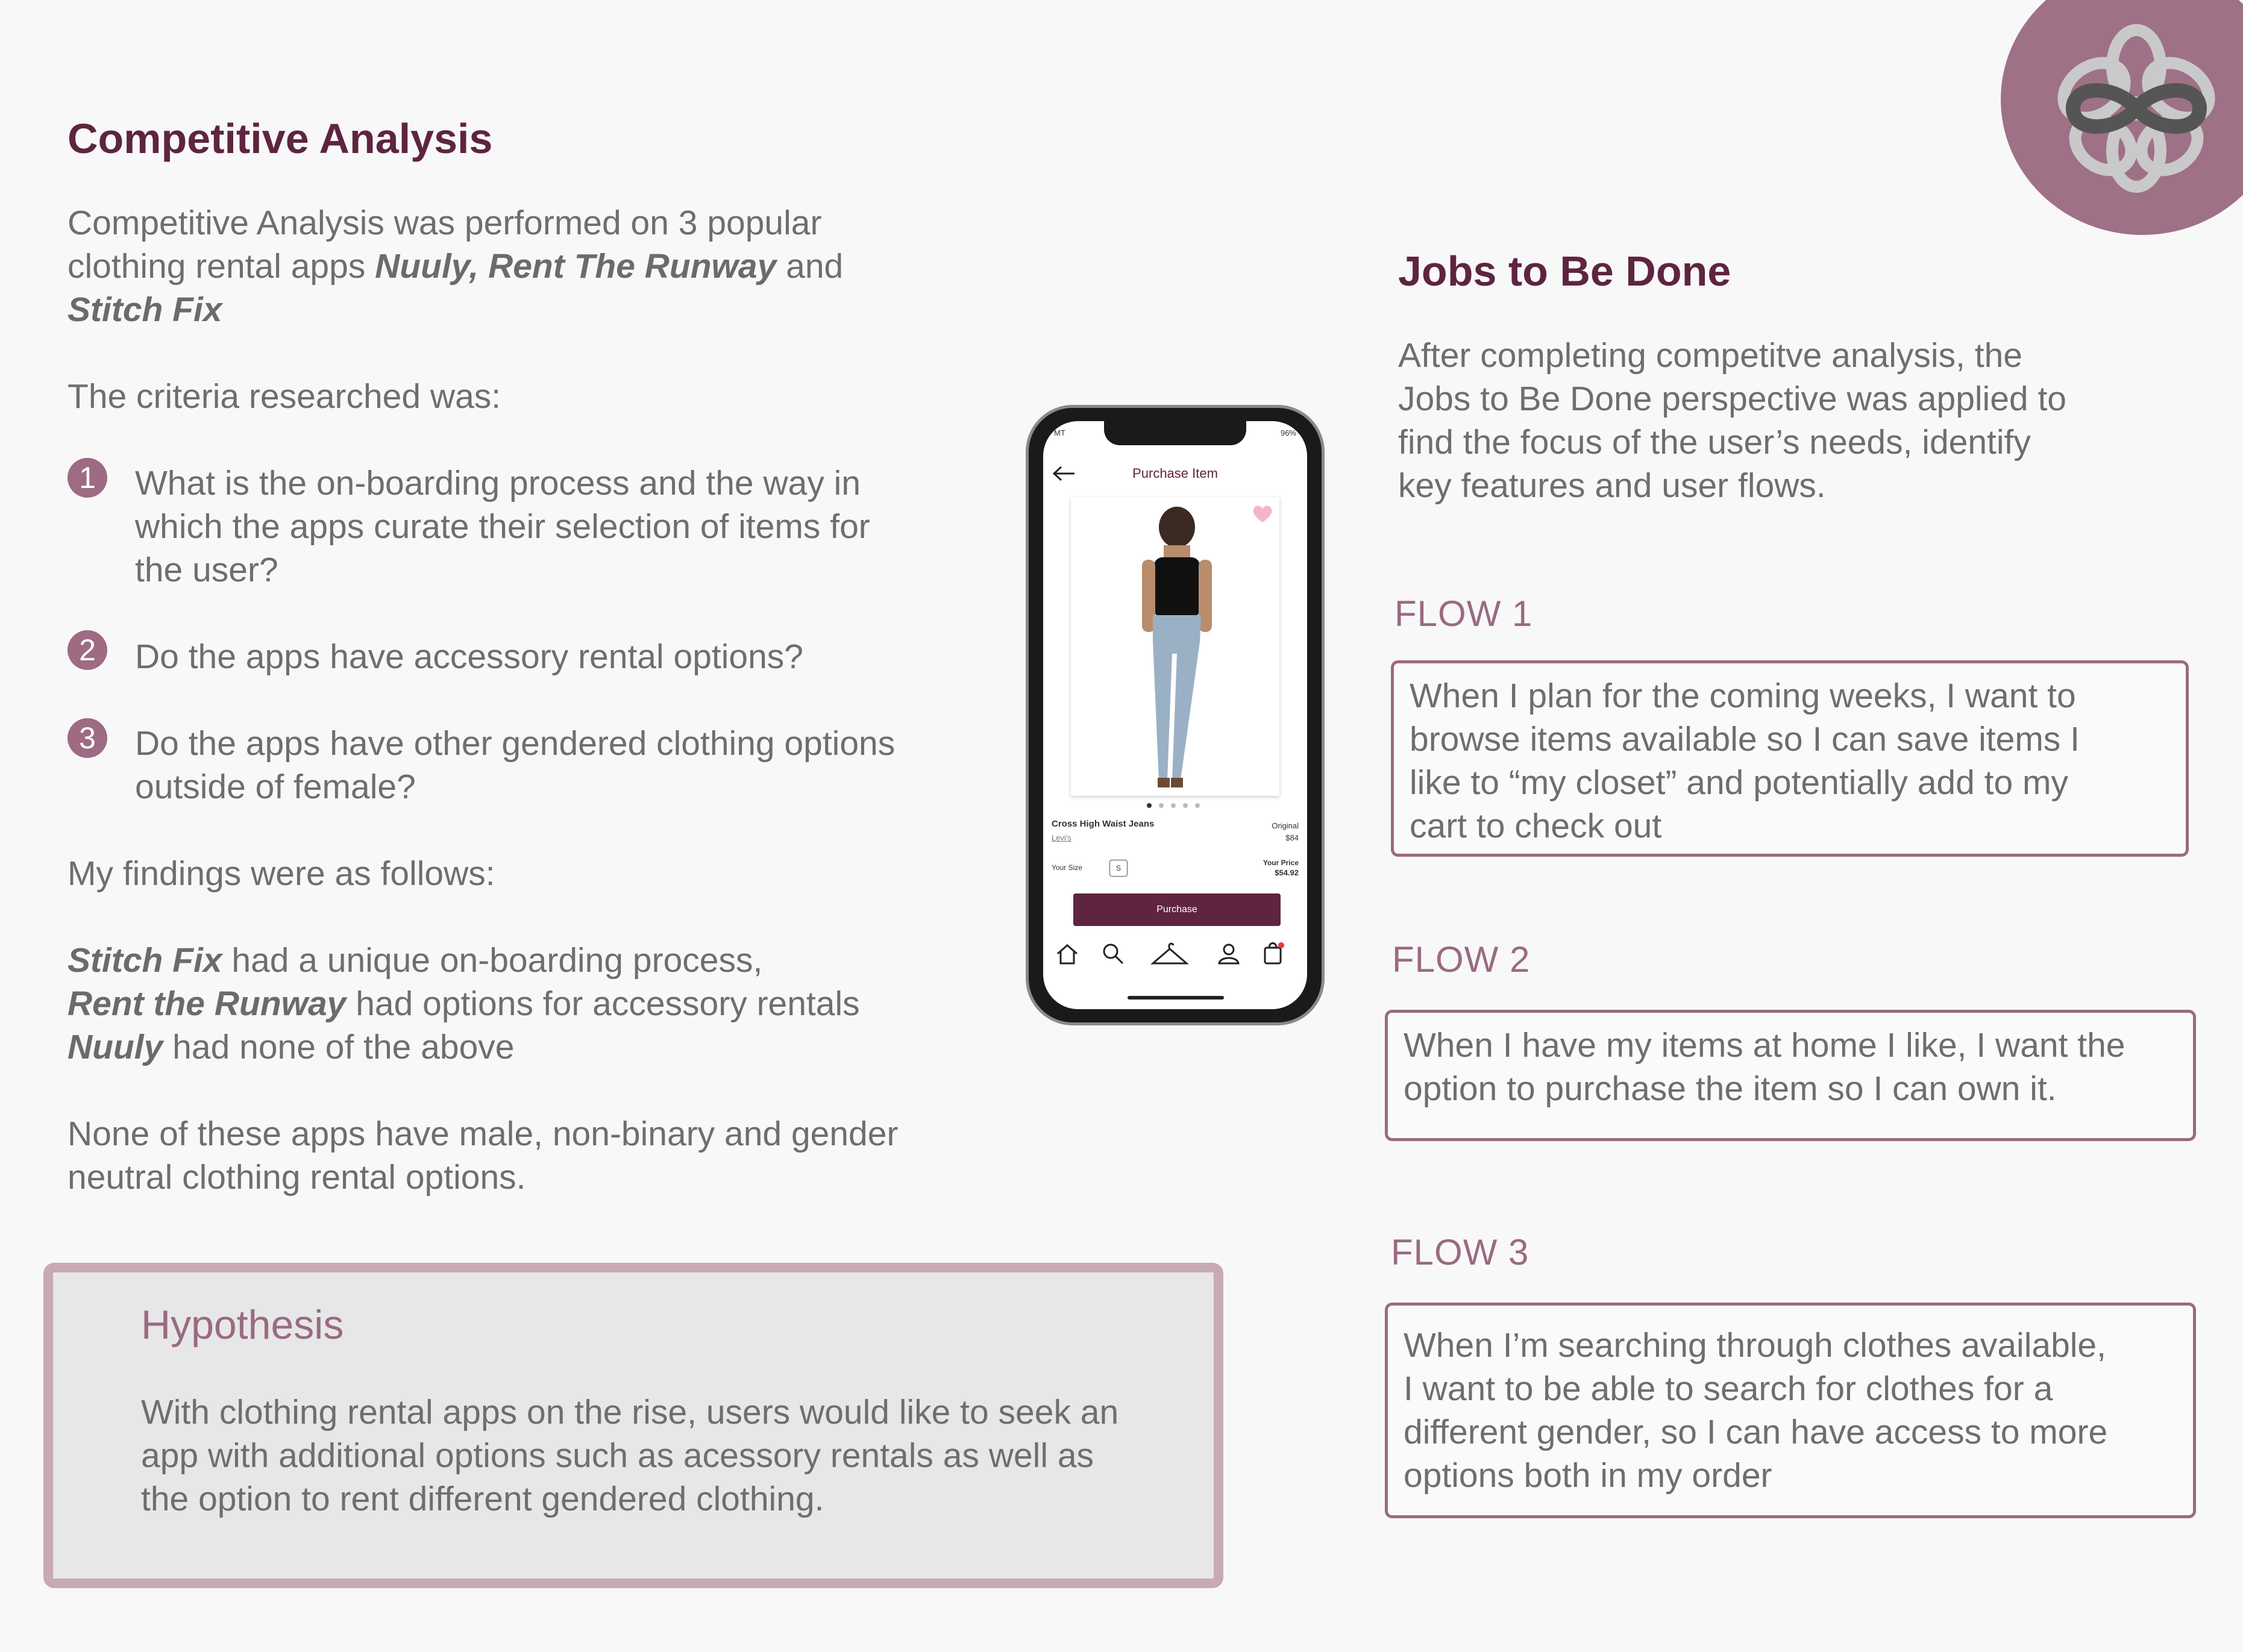 This screenshot has width=2243, height=1652. Describe the element at coordinates (1463, 613) in the screenshot. I see `flow-1-label: FLOW 1` at that location.